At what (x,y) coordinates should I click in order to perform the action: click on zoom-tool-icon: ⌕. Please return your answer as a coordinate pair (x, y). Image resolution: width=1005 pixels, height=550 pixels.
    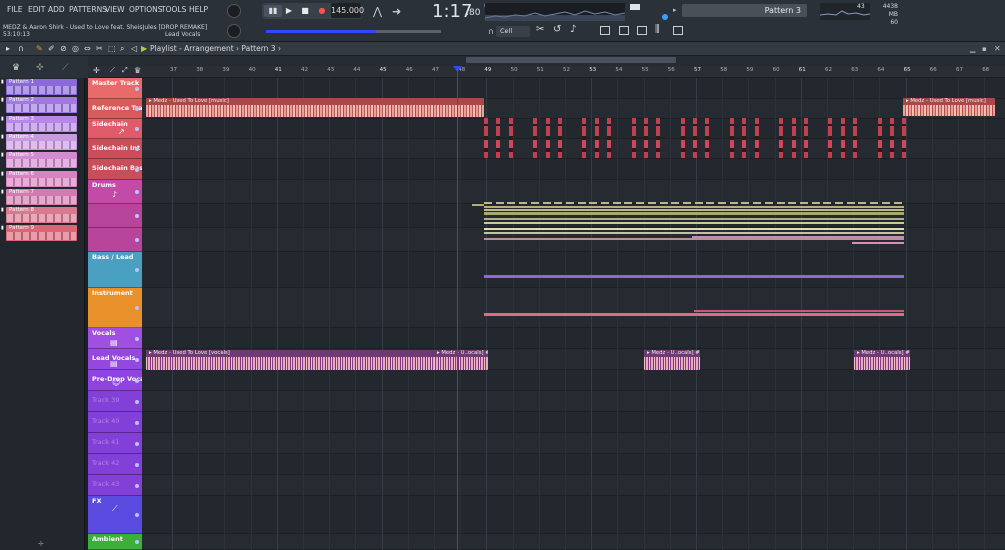
    Looking at the image, I should click on (122, 49).